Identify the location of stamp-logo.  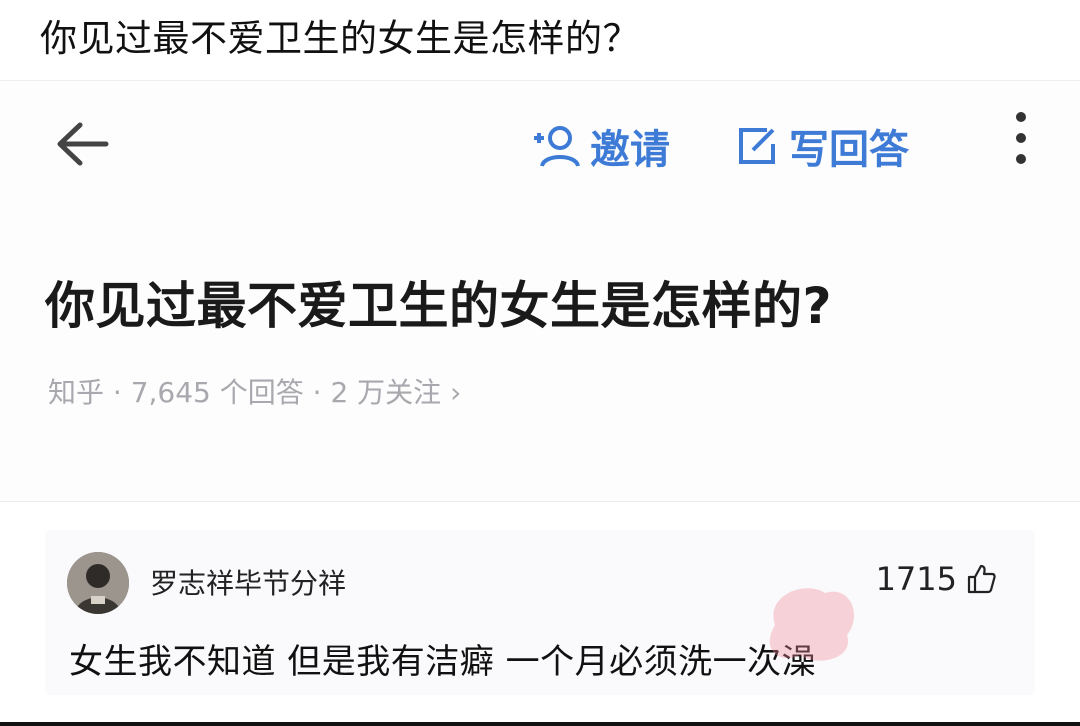
(812, 624).